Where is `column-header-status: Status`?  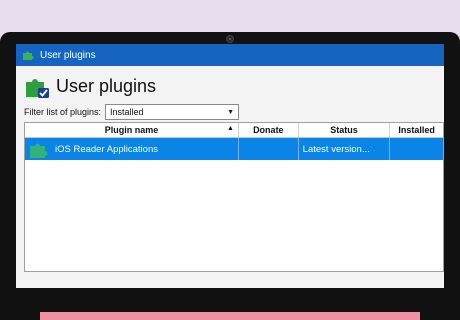 column-header-status: Status is located at coordinates (345, 130).